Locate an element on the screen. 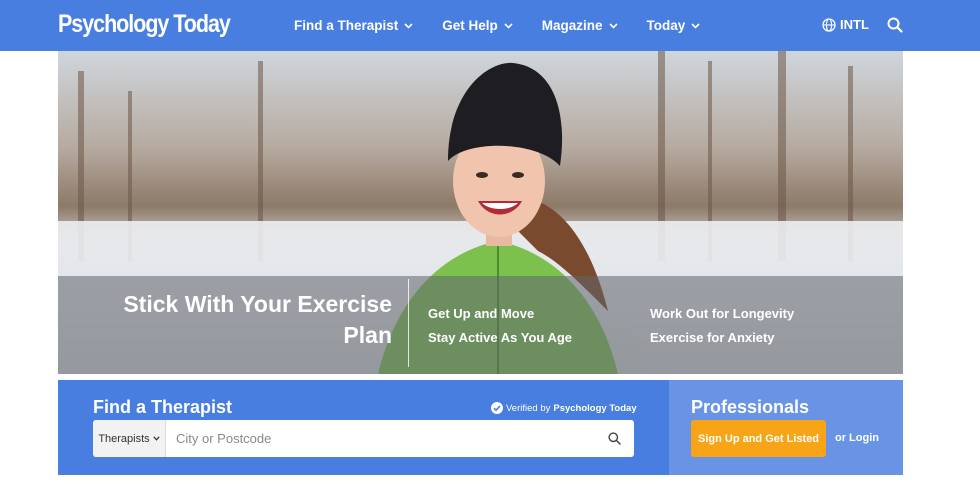 The image size is (980, 484). hero-link-stay-active: Stay Active As You Age is located at coordinates (500, 337).